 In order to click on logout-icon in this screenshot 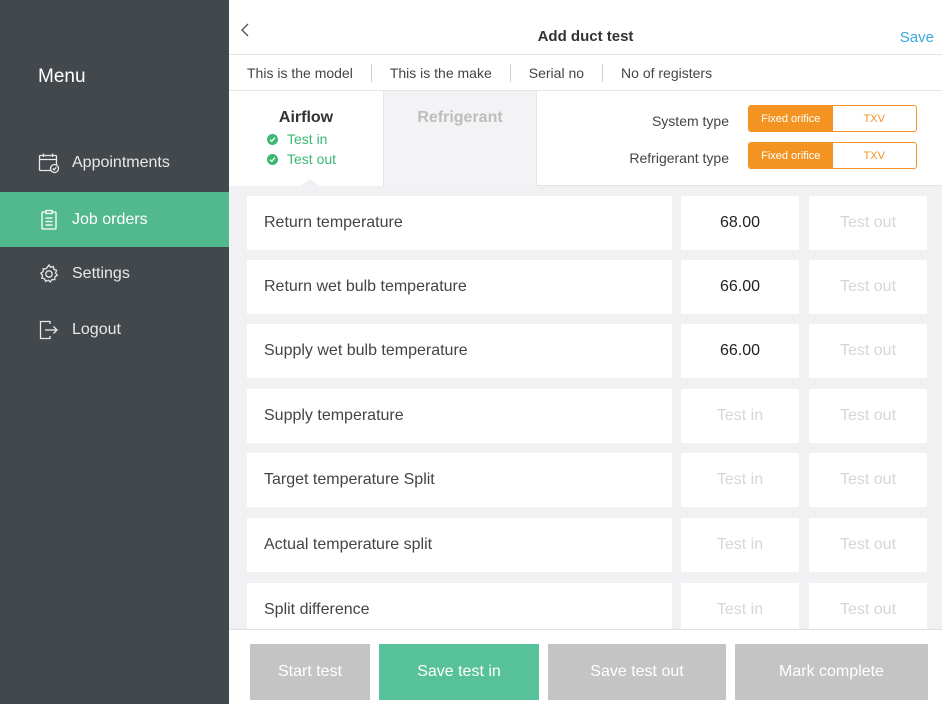, I will do `click(49, 330)`.